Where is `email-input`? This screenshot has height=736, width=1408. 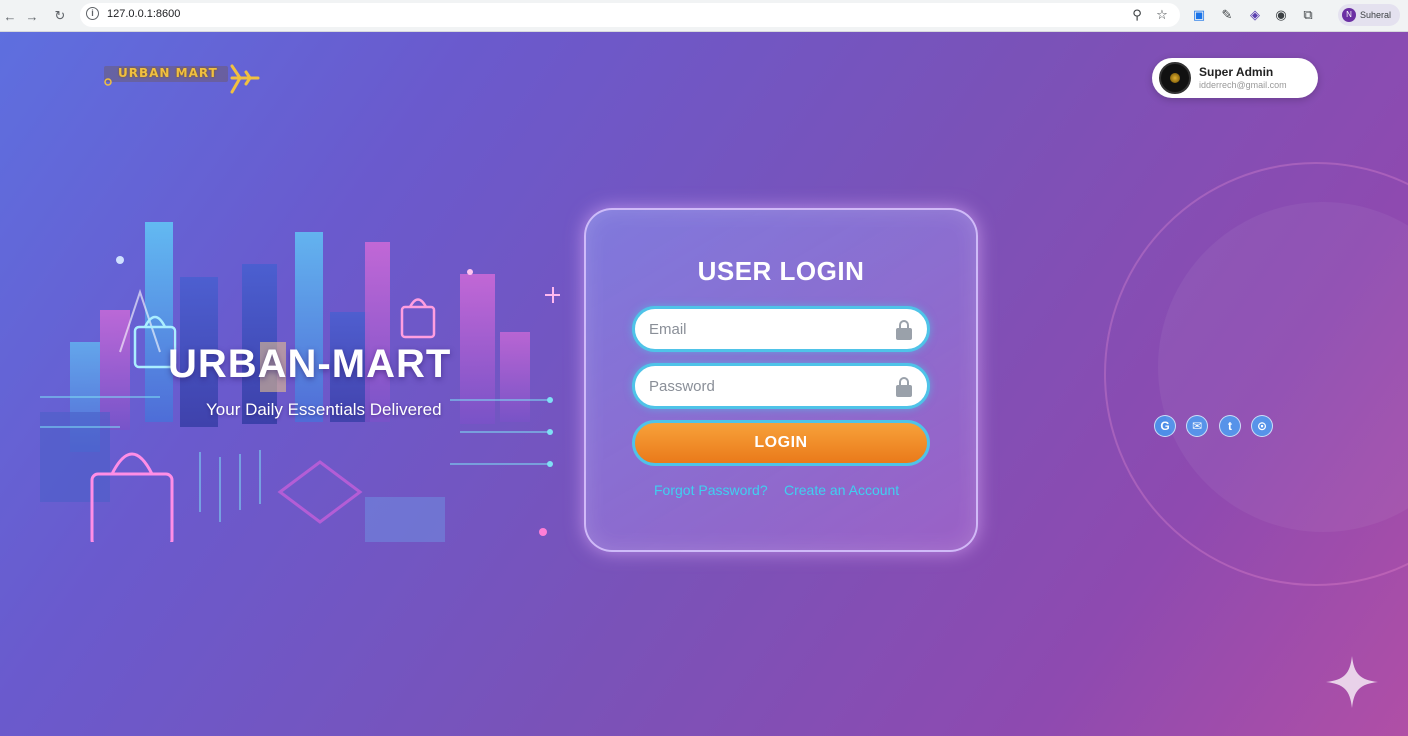 email-input is located at coordinates (764, 329).